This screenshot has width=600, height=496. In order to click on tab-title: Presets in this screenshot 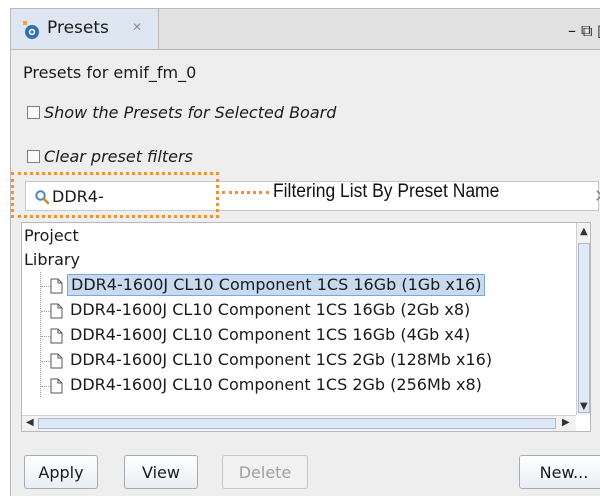, I will do `click(78, 28)`.